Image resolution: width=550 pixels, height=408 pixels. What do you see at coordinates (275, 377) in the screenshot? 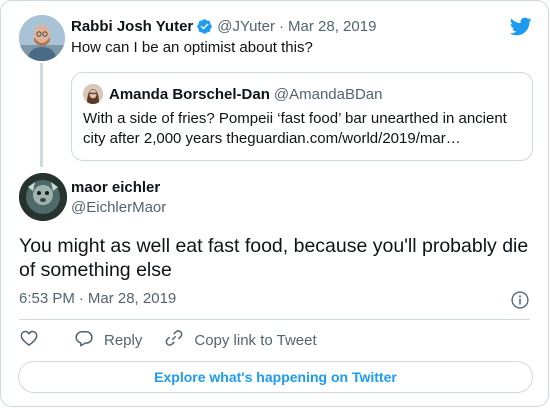
I see `explore-twitter-button: Explore what's happening on Twitter` at bounding box center [275, 377].